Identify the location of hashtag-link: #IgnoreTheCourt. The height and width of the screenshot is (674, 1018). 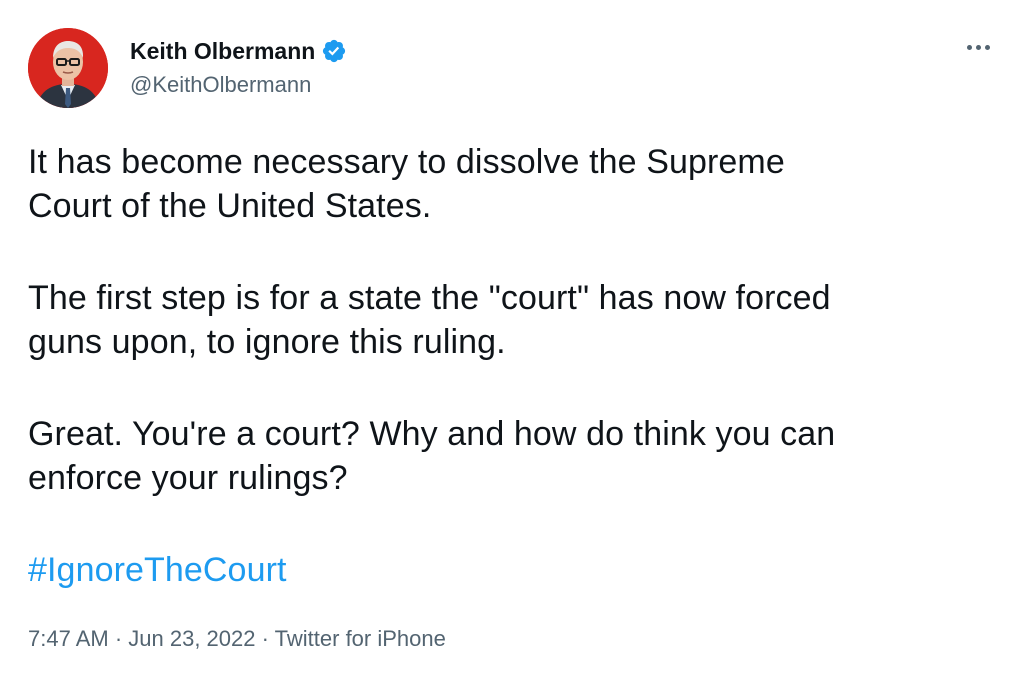
(157, 570).